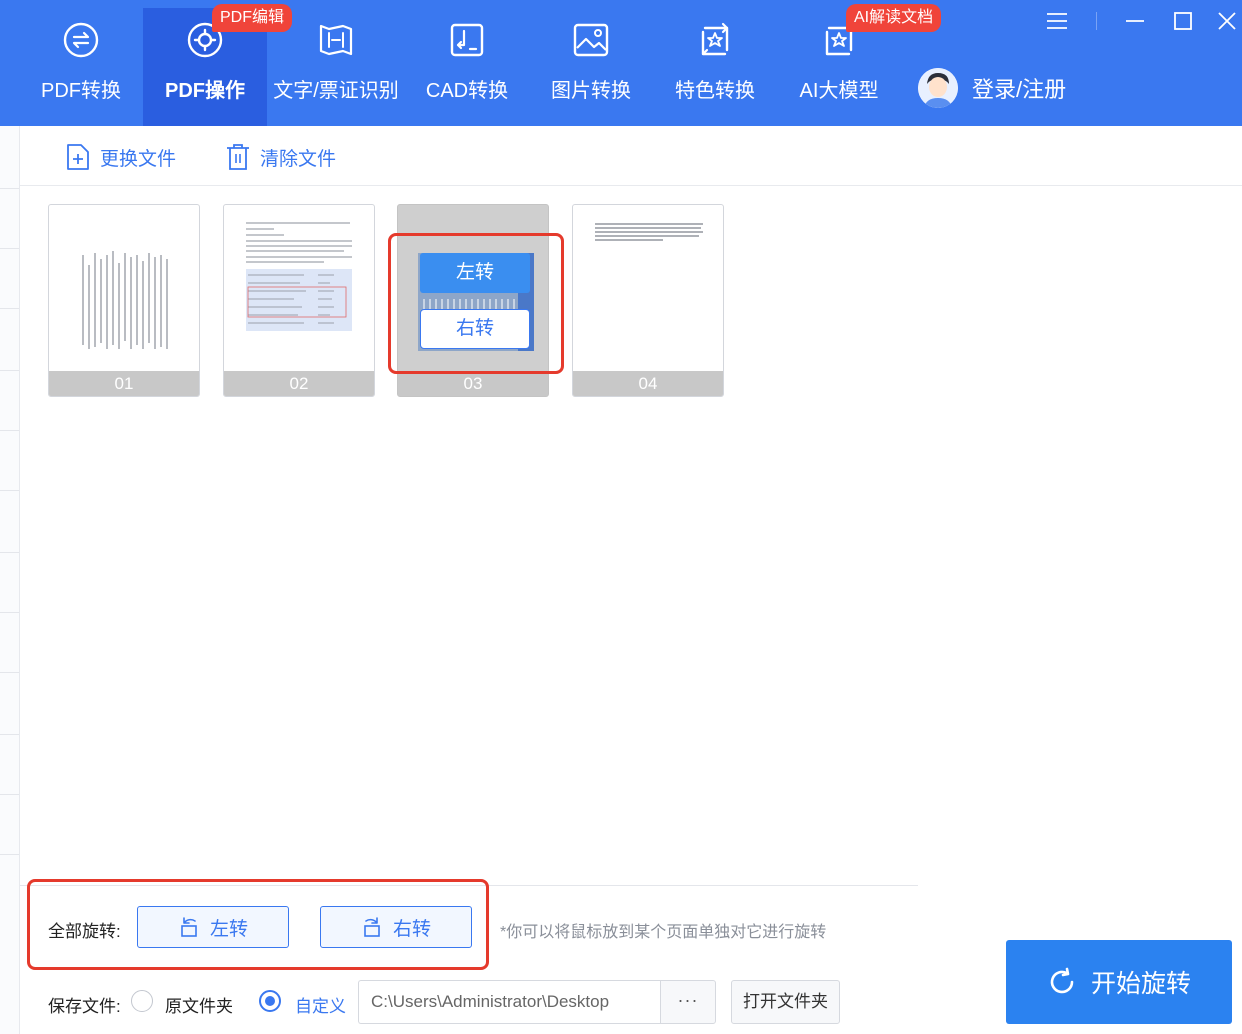 The image size is (1242, 1034). I want to click on custom-folder-label: 自定义, so click(320, 1006).